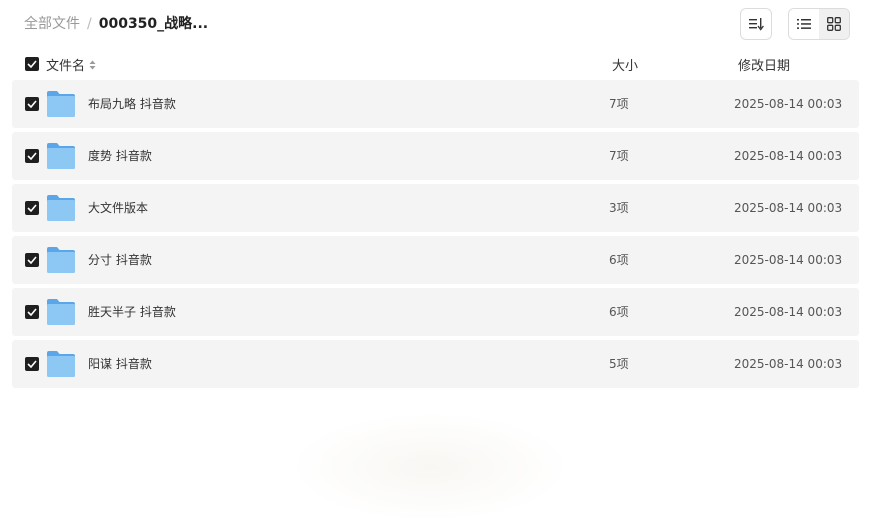  Describe the element at coordinates (132, 104) in the screenshot. I see `file-name: 布局九略 抖音款` at that location.